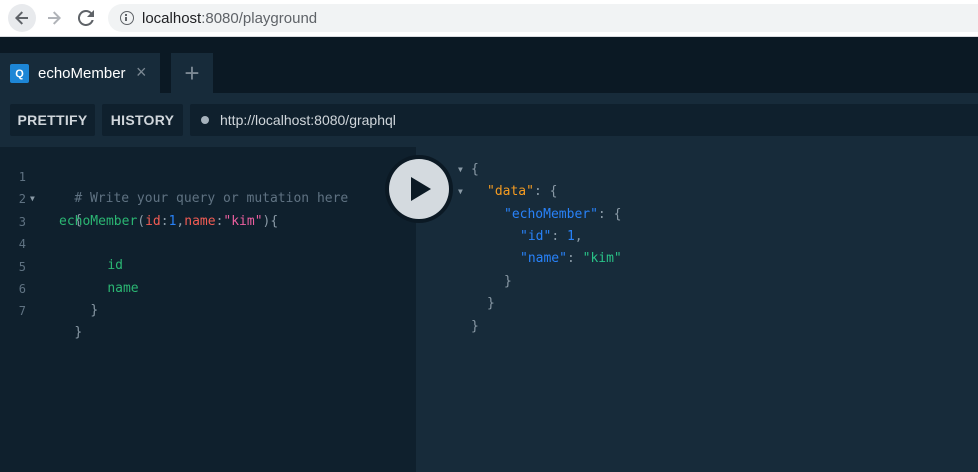 This screenshot has height=472, width=978. I want to click on execute-button-ring, so click(419, 189).